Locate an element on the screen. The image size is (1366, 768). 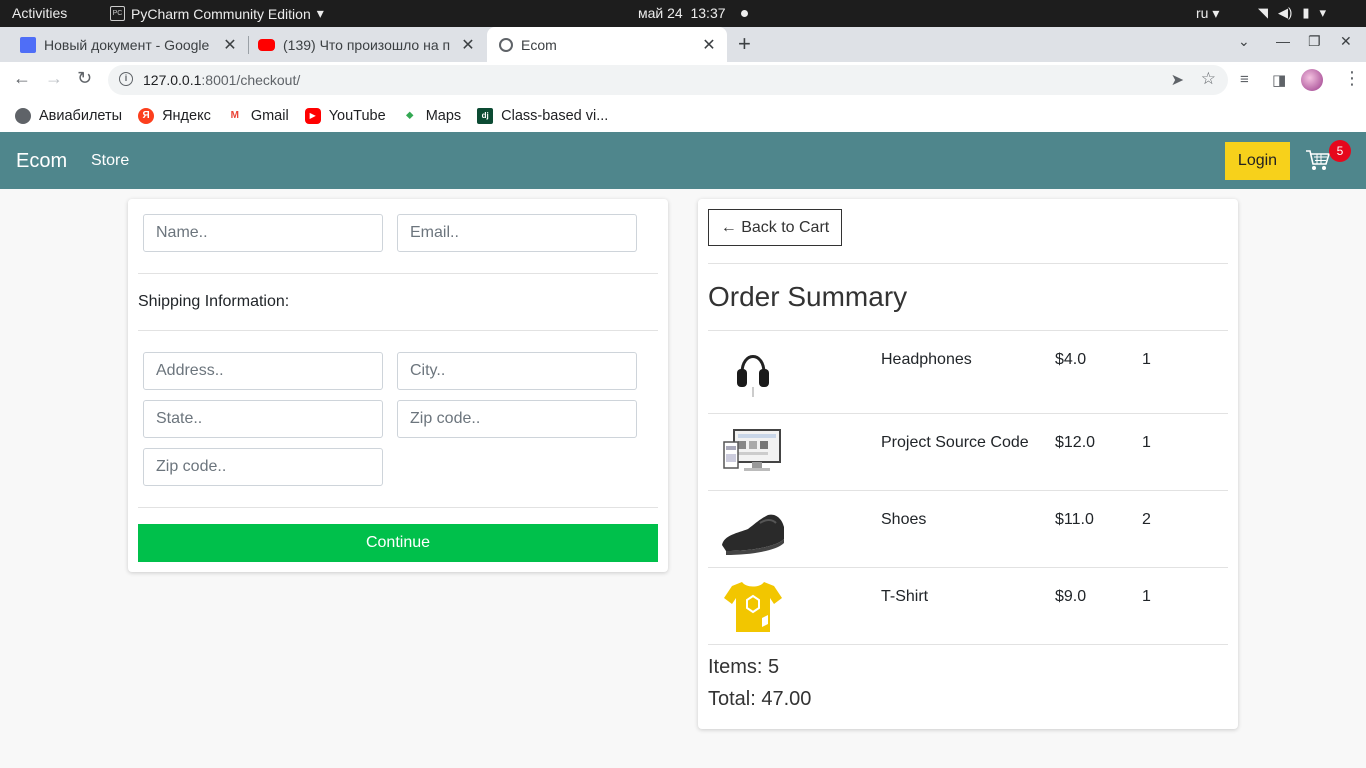
restore-icon: ❐ is located at coordinates (1314, 41).